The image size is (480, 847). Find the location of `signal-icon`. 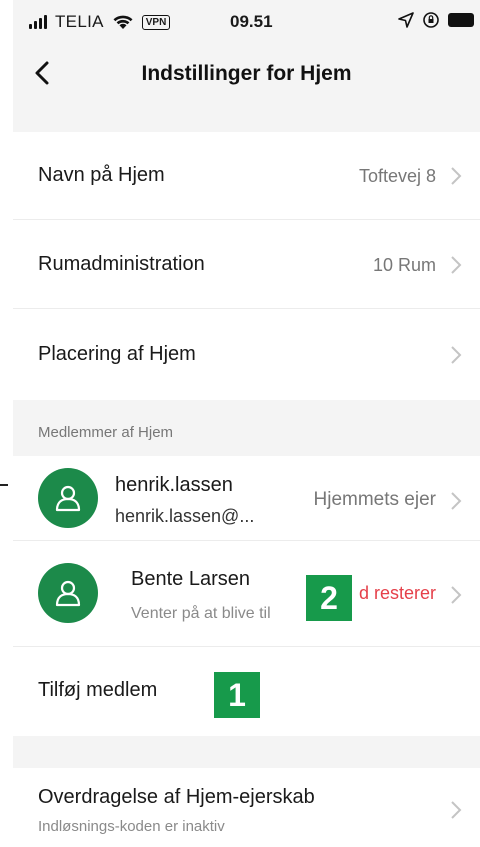

signal-icon is located at coordinates (38, 22).